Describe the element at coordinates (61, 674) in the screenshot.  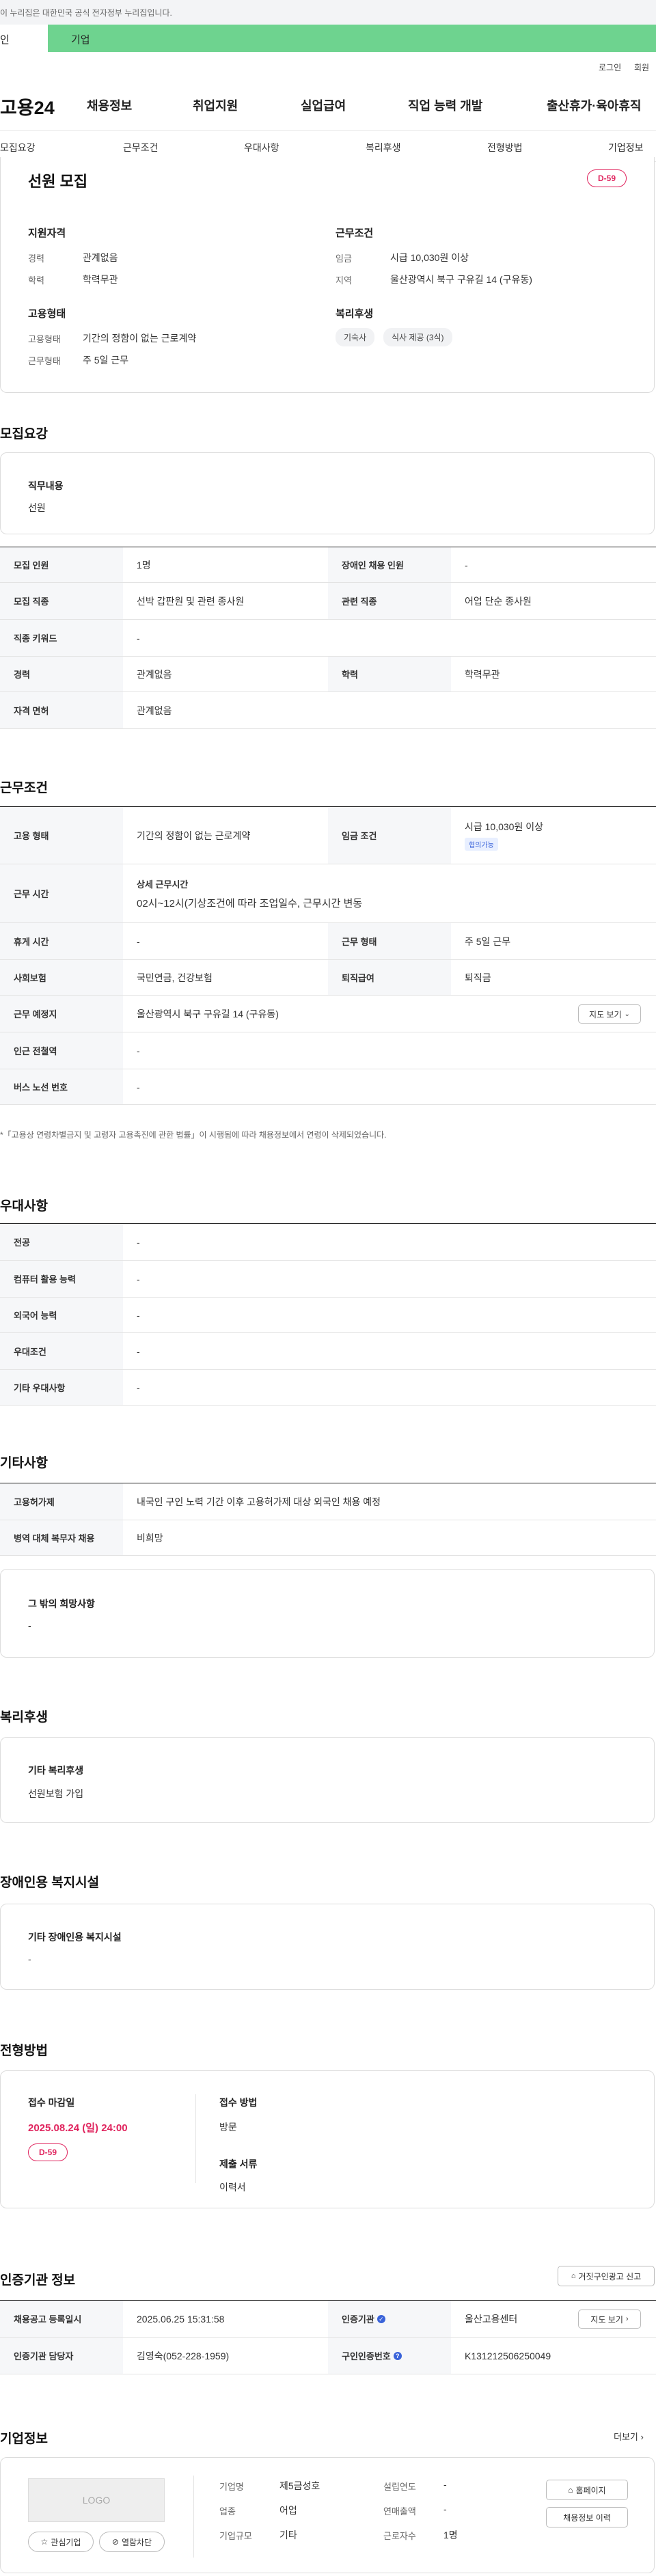
I see `table-header: 경력` at that location.